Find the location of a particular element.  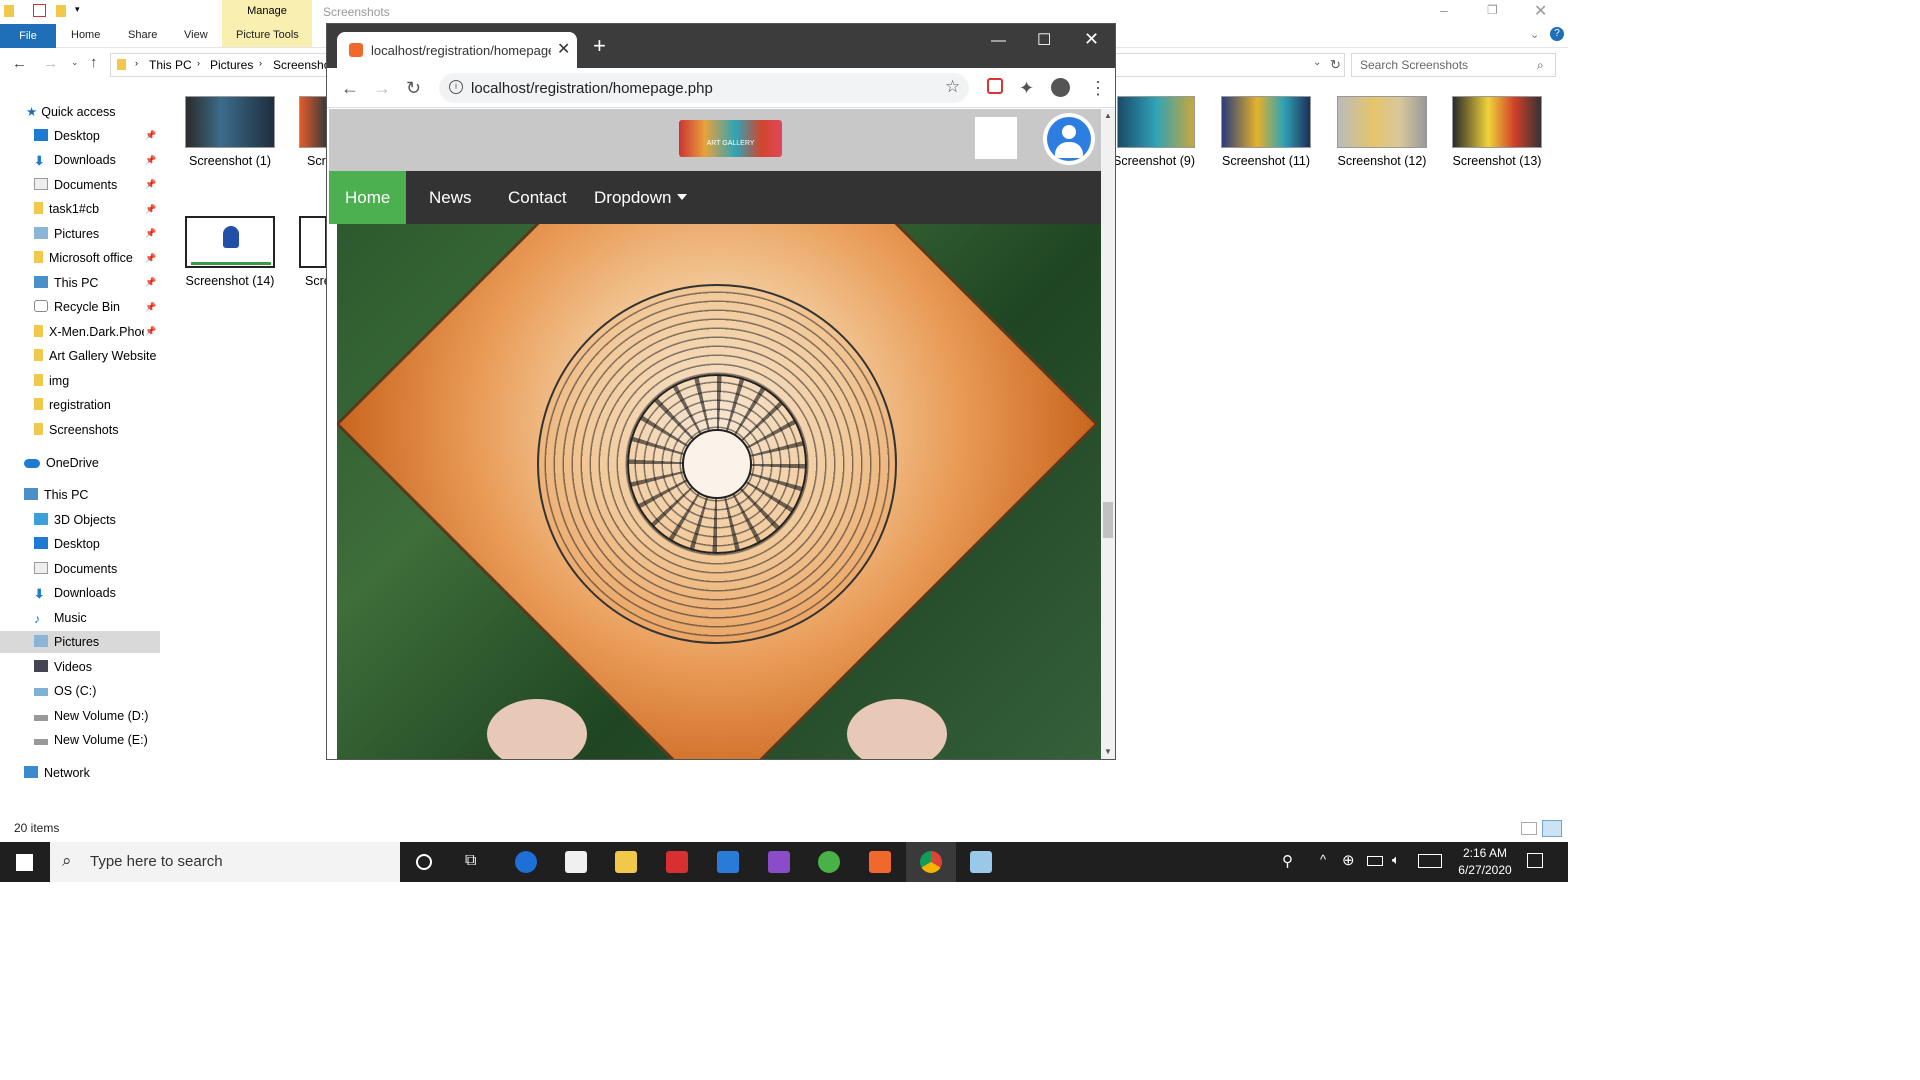

qat-dropdown-icon: ▾ is located at coordinates (77, 9).